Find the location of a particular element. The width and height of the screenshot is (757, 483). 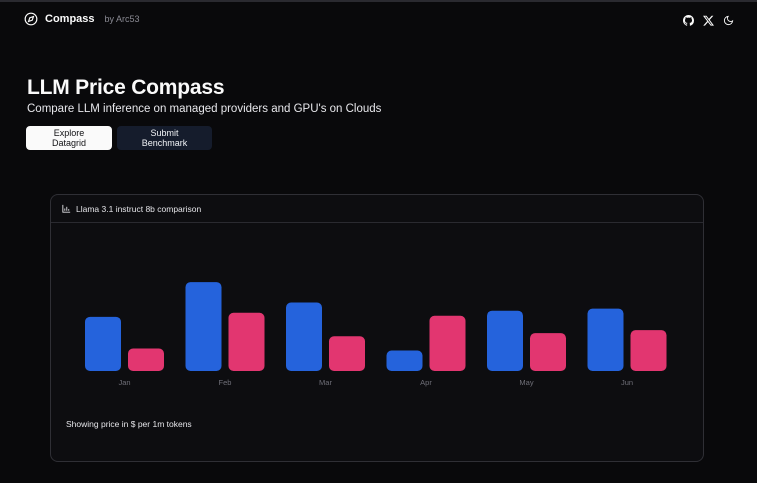

brand: Compass by Arc53 is located at coordinates (82, 19).